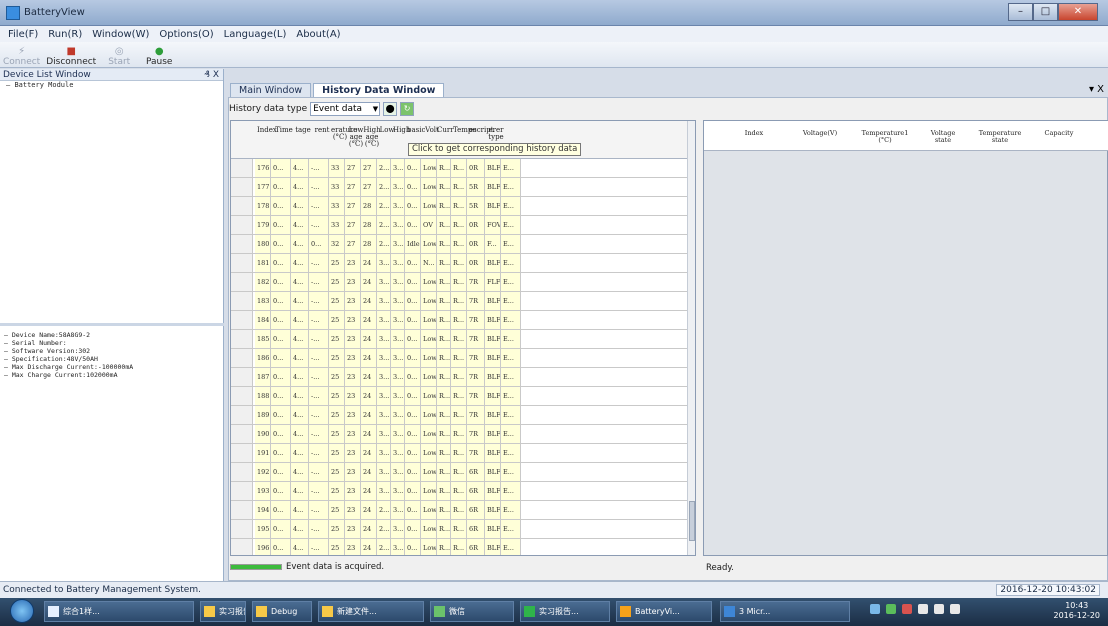  I want to click on connect-button: ⚡ Connect, so click(21, 57).